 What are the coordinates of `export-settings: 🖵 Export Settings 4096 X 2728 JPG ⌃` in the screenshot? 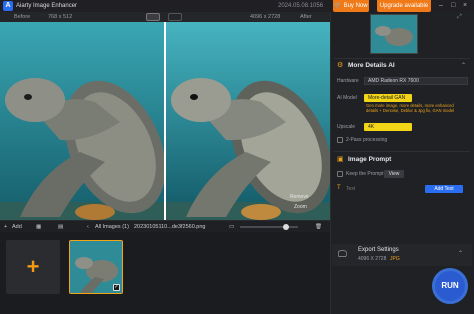 It's located at (402, 255).